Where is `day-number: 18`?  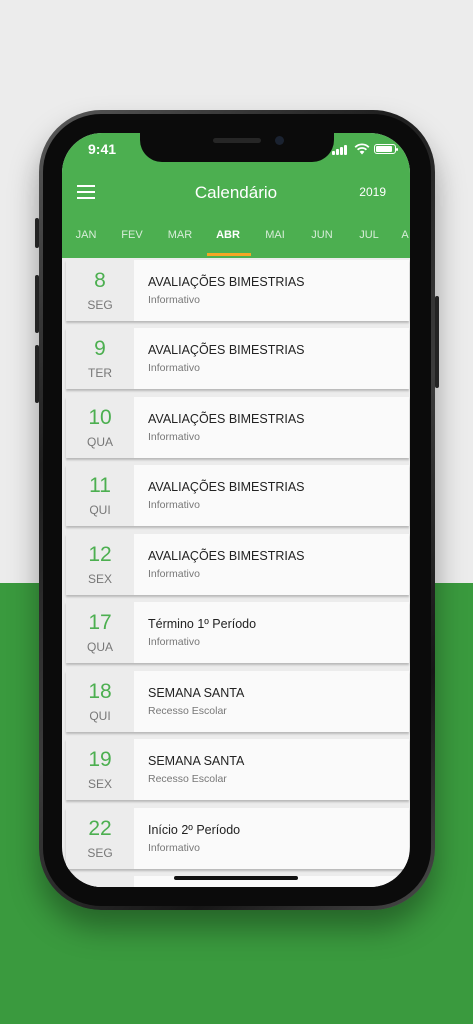
day-number: 18 is located at coordinates (100, 691).